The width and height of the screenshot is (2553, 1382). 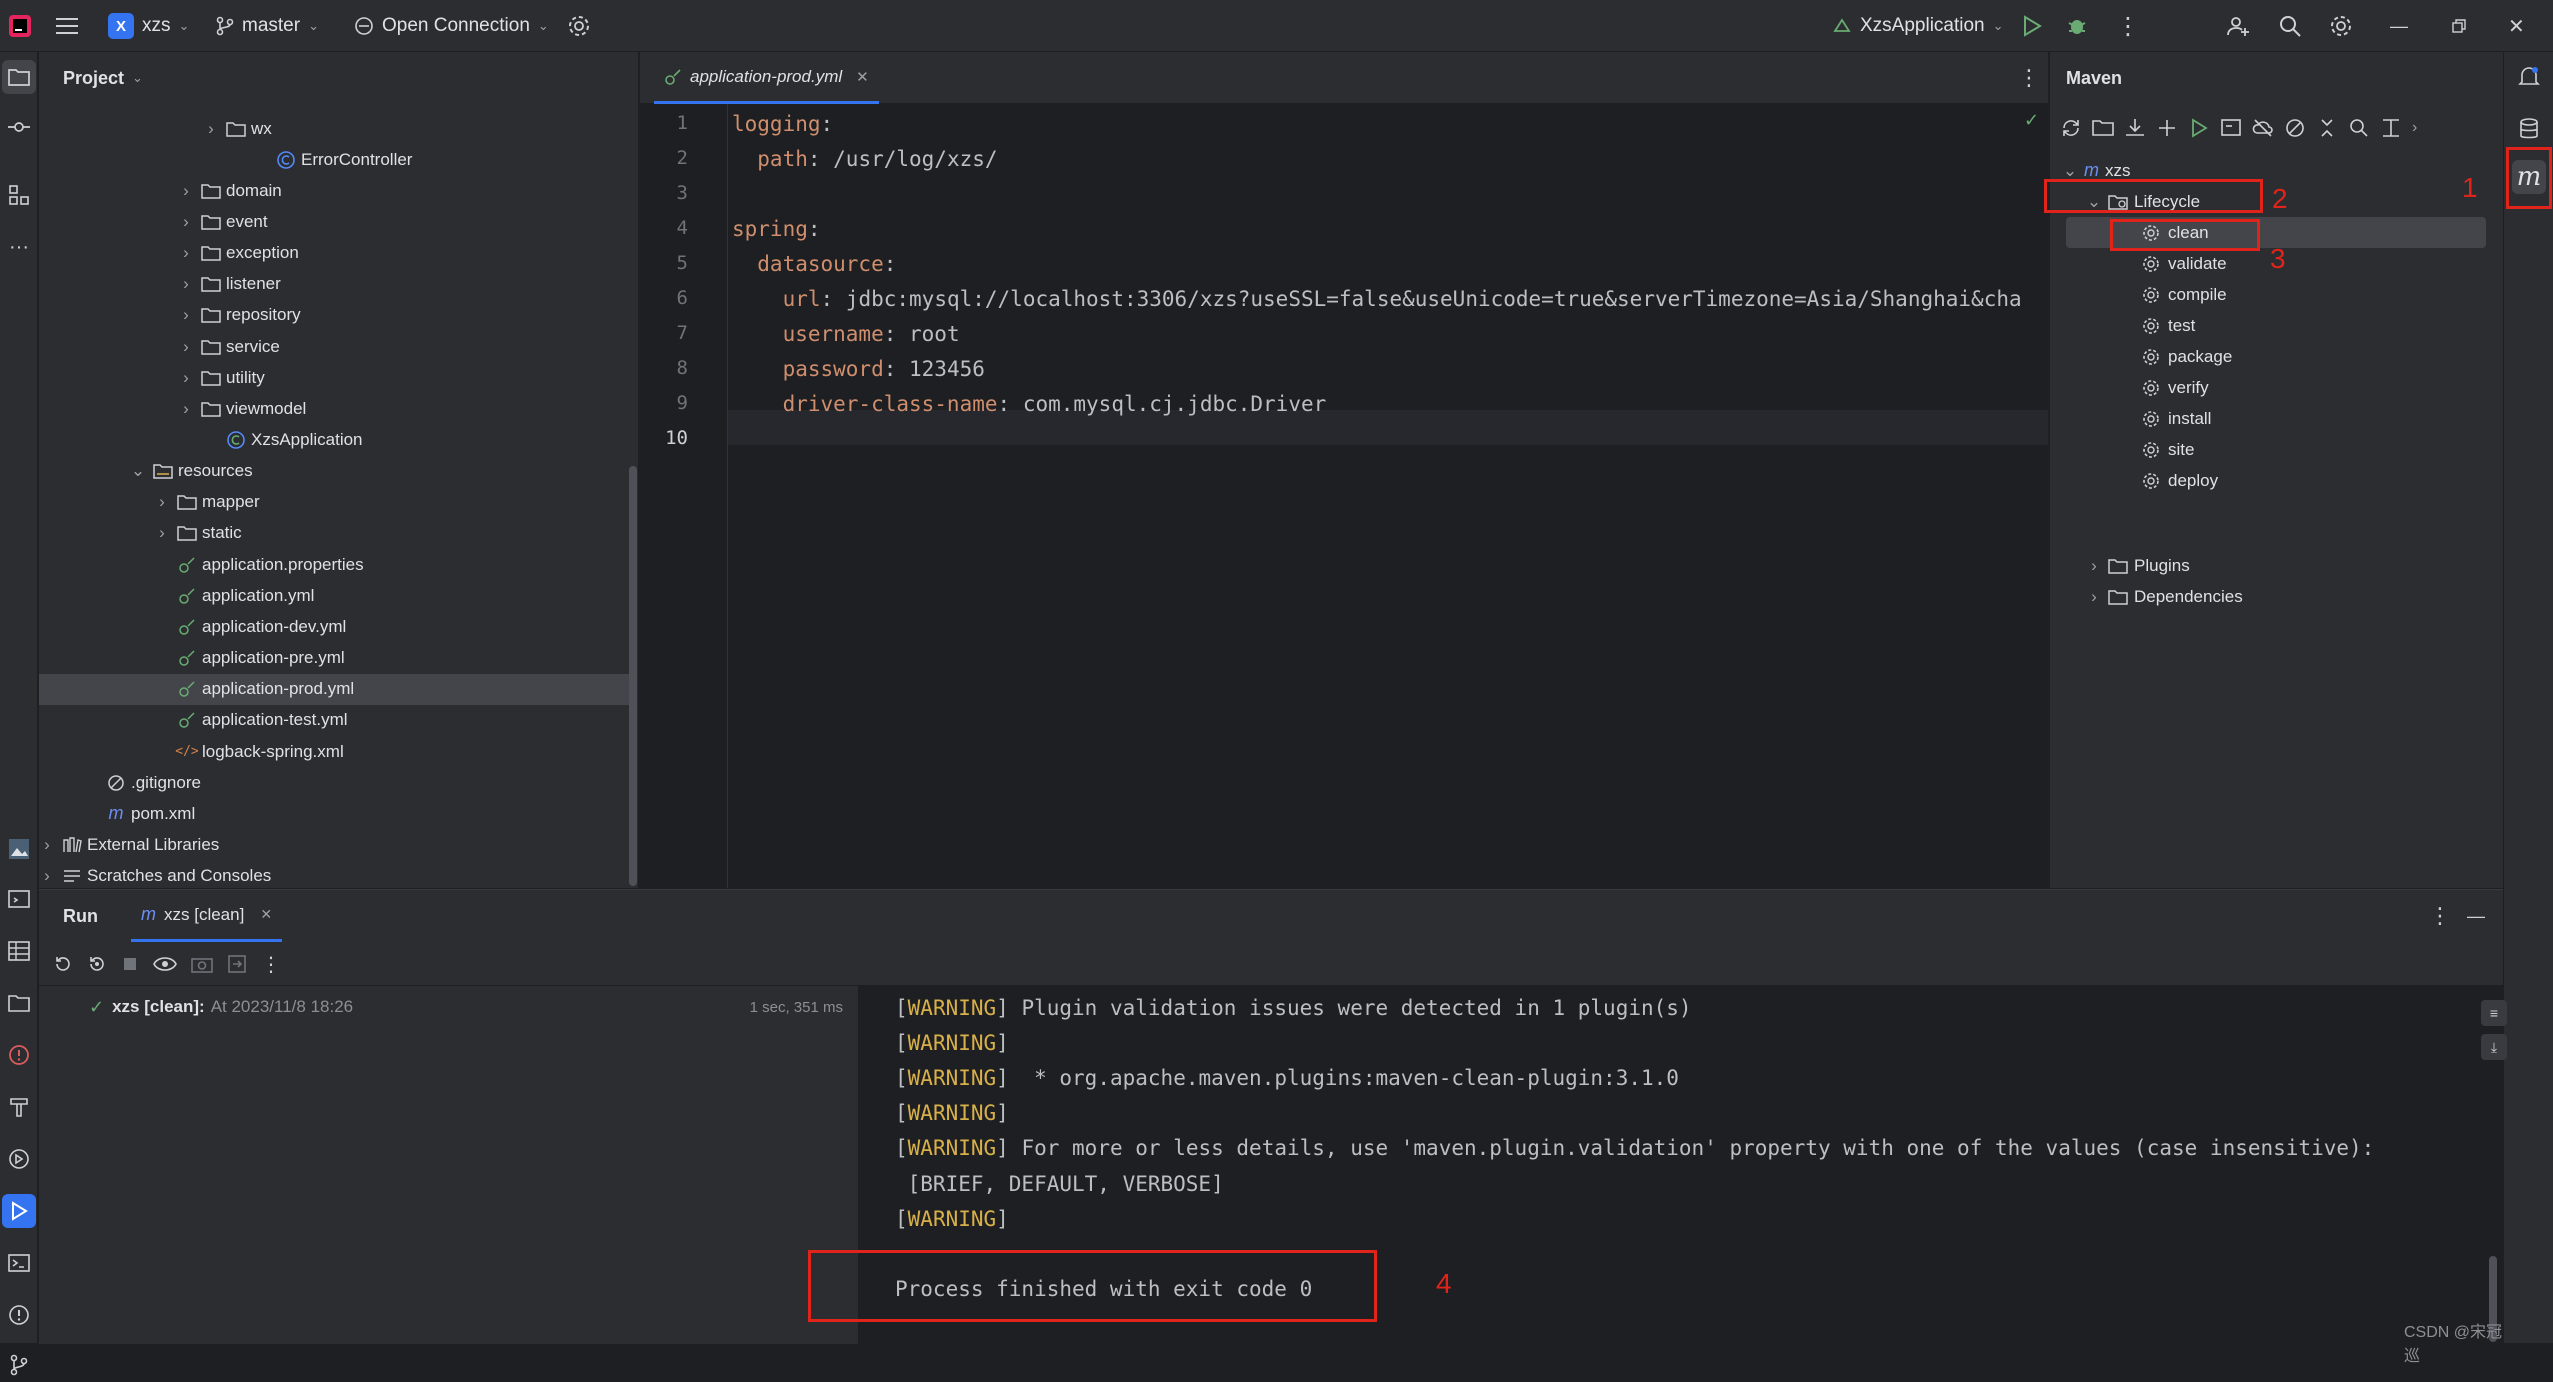 I want to click on editor-options-icon: ⋮, so click(x=2029, y=78).